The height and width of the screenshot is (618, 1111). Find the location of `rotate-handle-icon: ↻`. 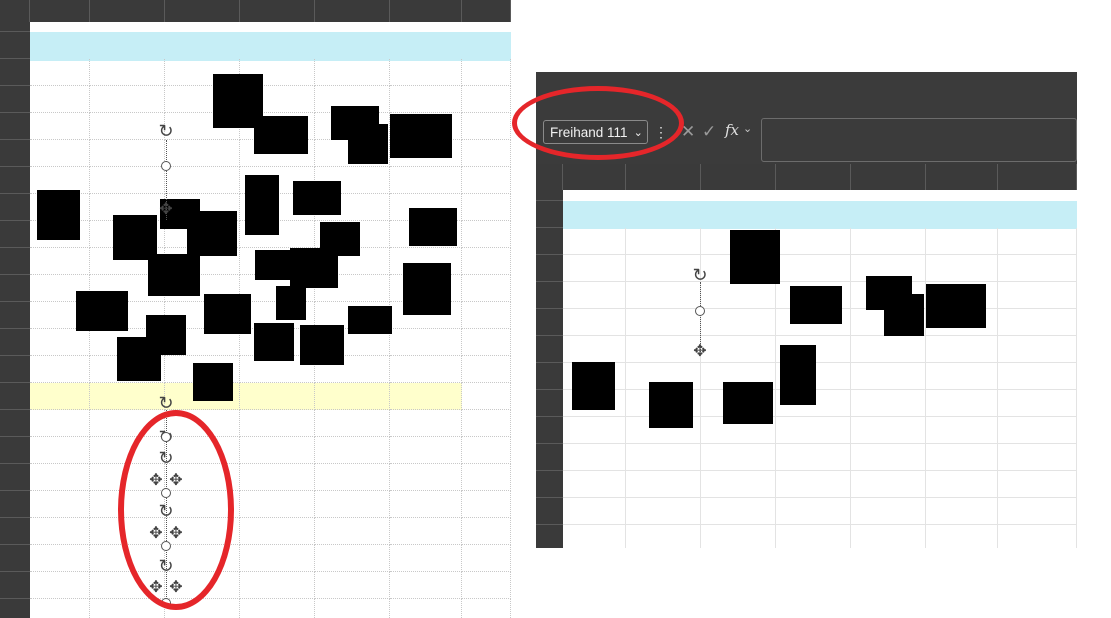

rotate-handle-icon: ↻ is located at coordinates (166, 131).